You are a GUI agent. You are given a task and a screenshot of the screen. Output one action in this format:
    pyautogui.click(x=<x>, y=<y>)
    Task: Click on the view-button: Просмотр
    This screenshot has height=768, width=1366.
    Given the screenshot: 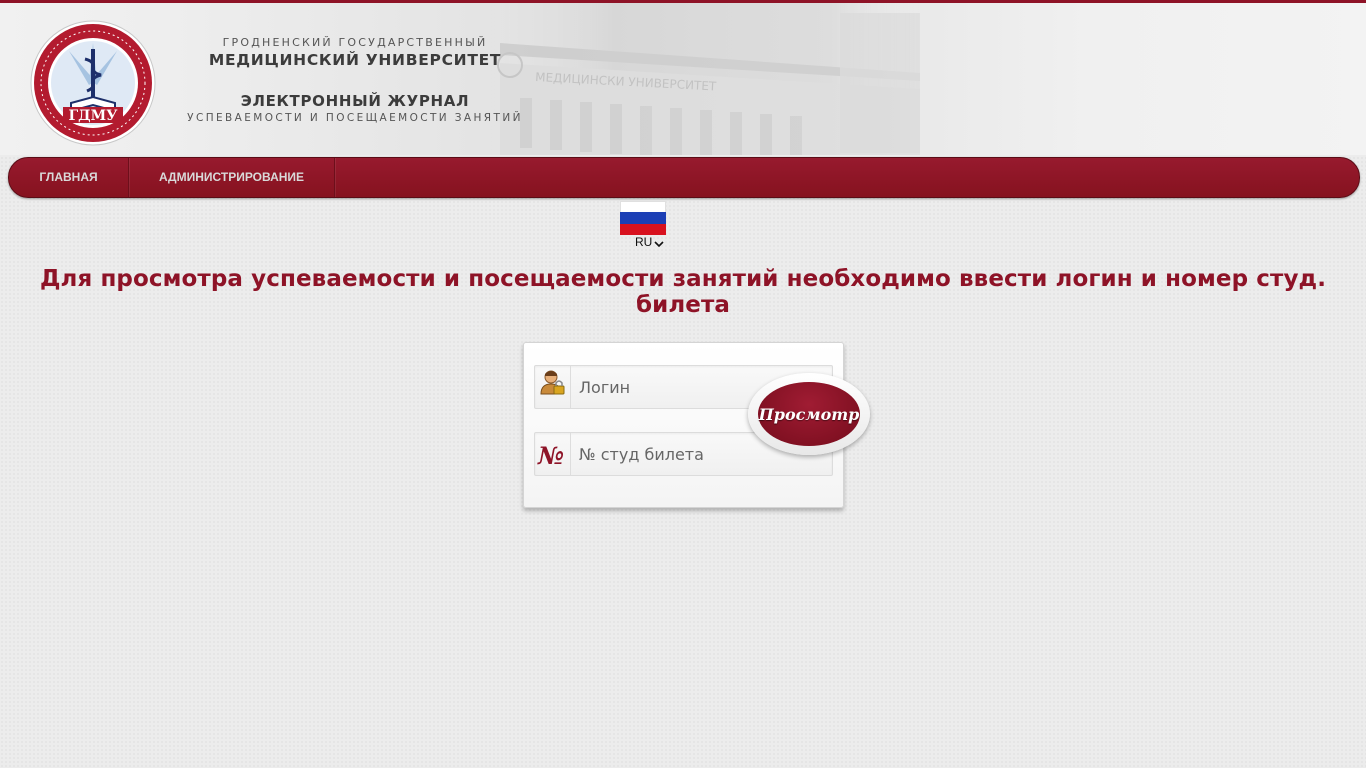 What is the action you would take?
    pyautogui.click(x=809, y=414)
    